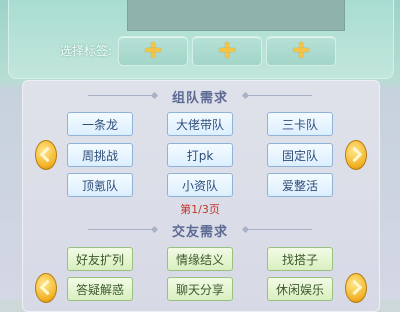 This screenshot has width=400, height=312. Describe the element at coordinates (300, 124) in the screenshot. I see `team-tag-button: 三卡队` at that location.